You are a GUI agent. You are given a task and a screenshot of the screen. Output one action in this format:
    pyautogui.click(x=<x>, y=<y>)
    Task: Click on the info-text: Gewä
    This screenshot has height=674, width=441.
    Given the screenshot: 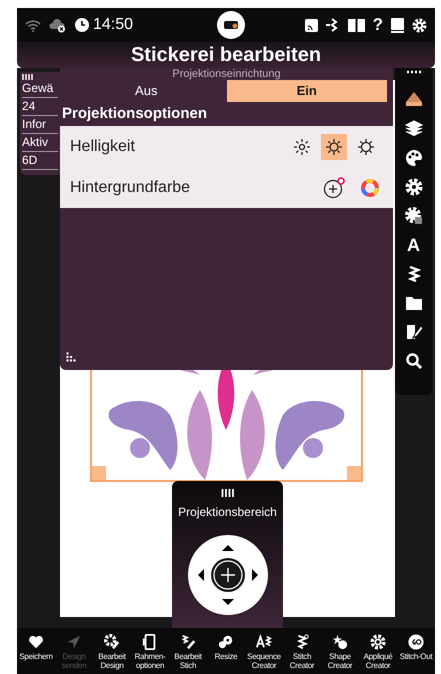 What is the action you would take?
    pyautogui.click(x=40, y=89)
    